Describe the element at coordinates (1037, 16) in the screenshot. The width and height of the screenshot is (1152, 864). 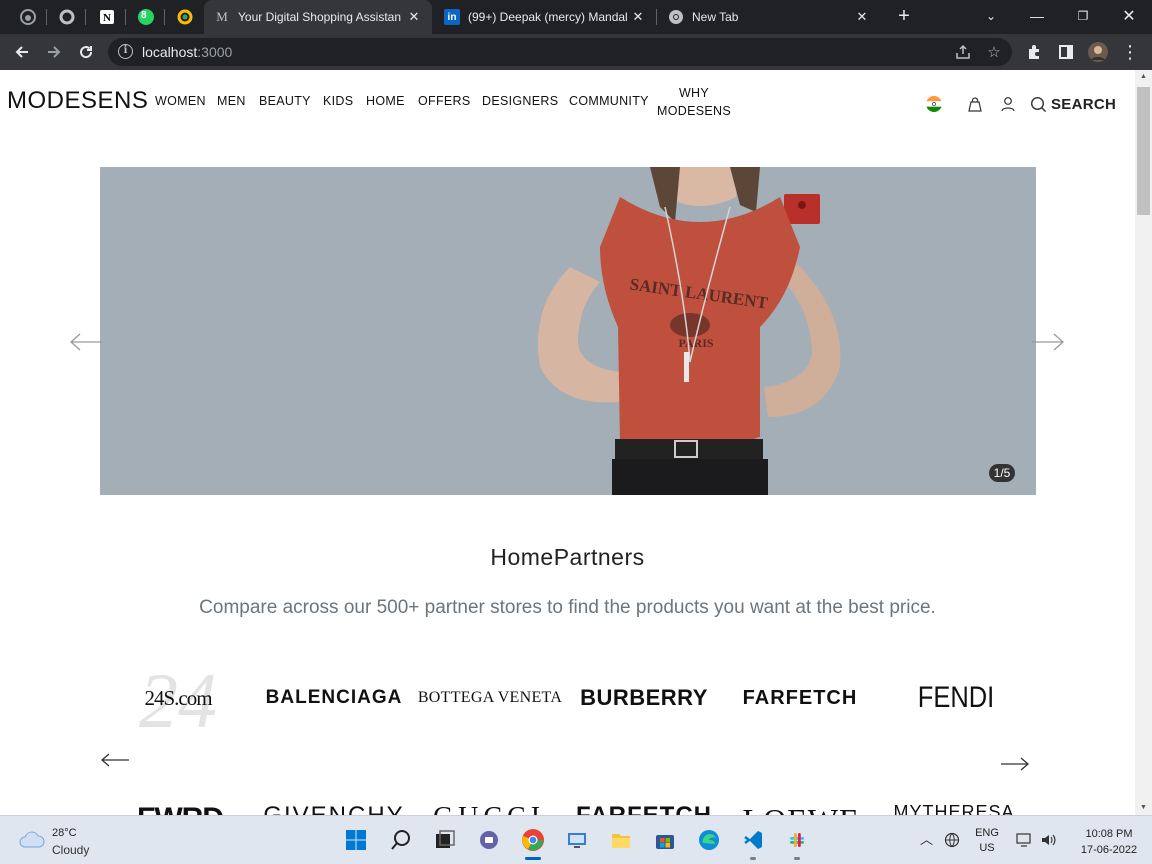
I see `minimize-button: —` at that location.